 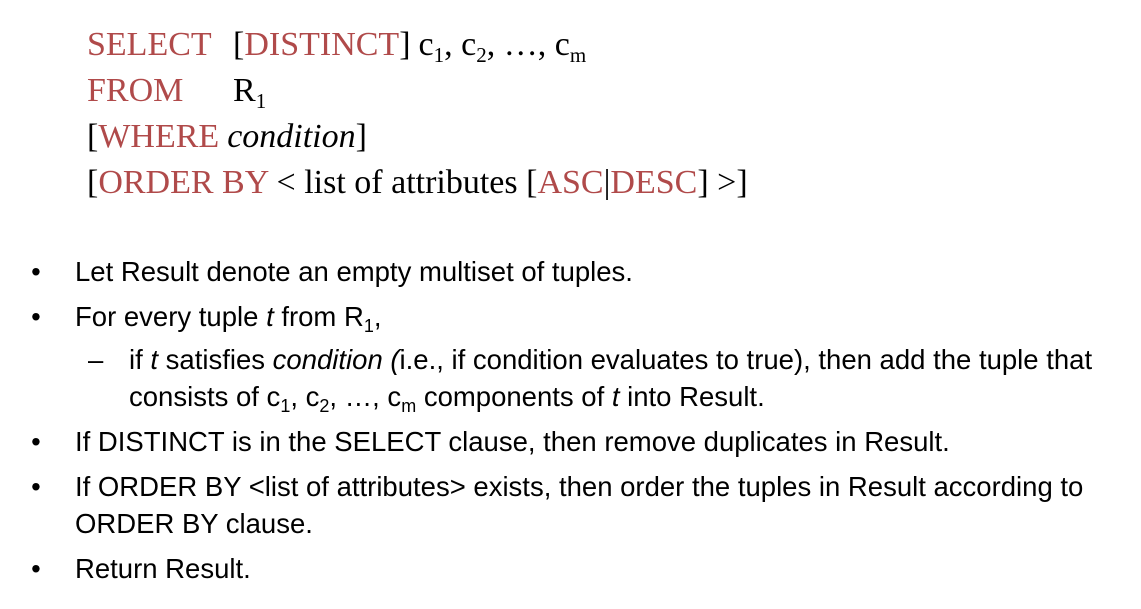 I want to click on bullet-for-every-tuple: • For every tuple t from R1,, so click(x=570, y=316).